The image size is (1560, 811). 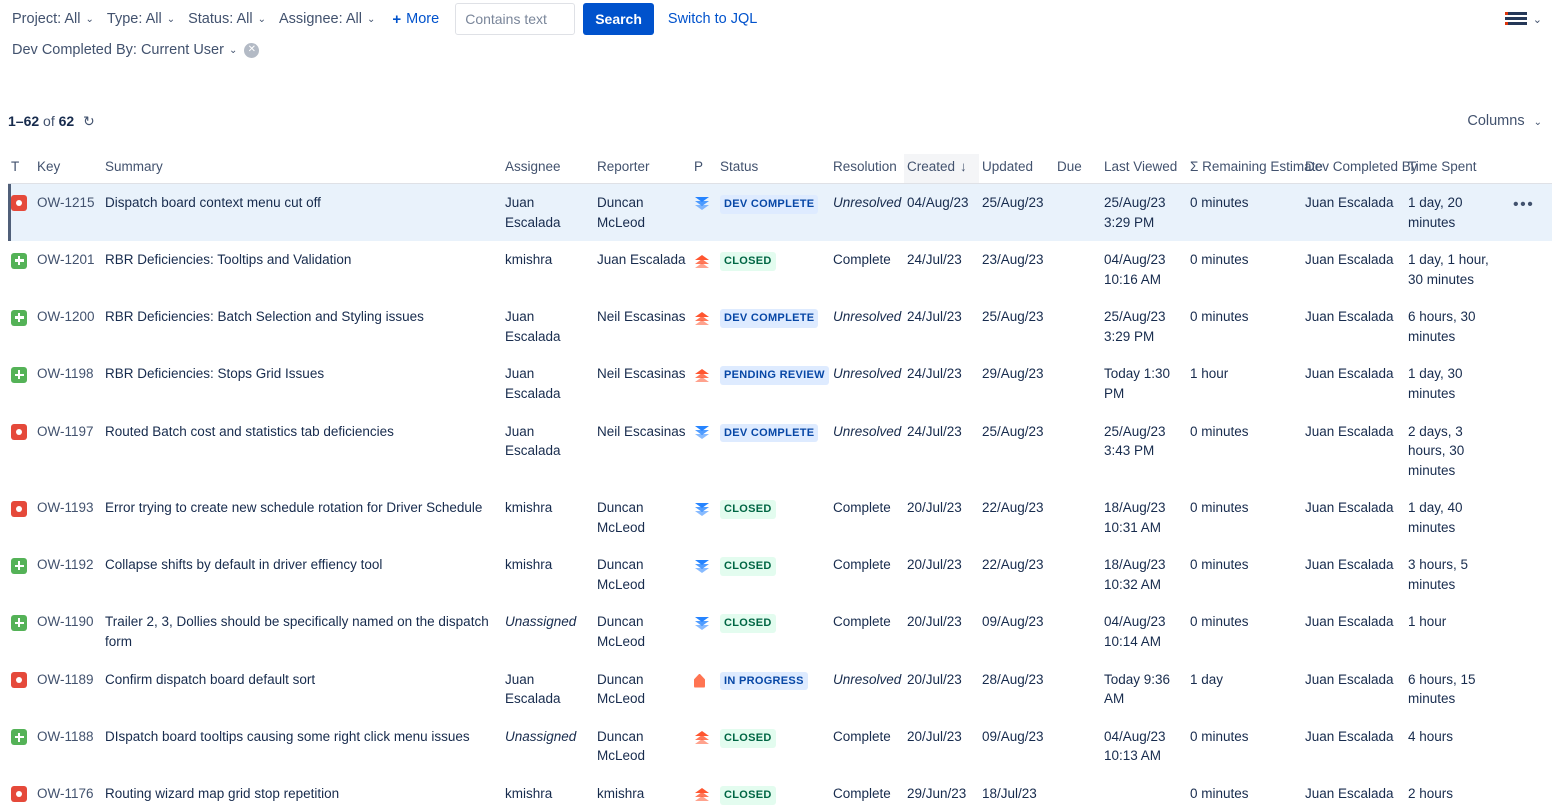 What do you see at coordinates (89, 121) in the screenshot?
I see `refresh-icon: ↺` at bounding box center [89, 121].